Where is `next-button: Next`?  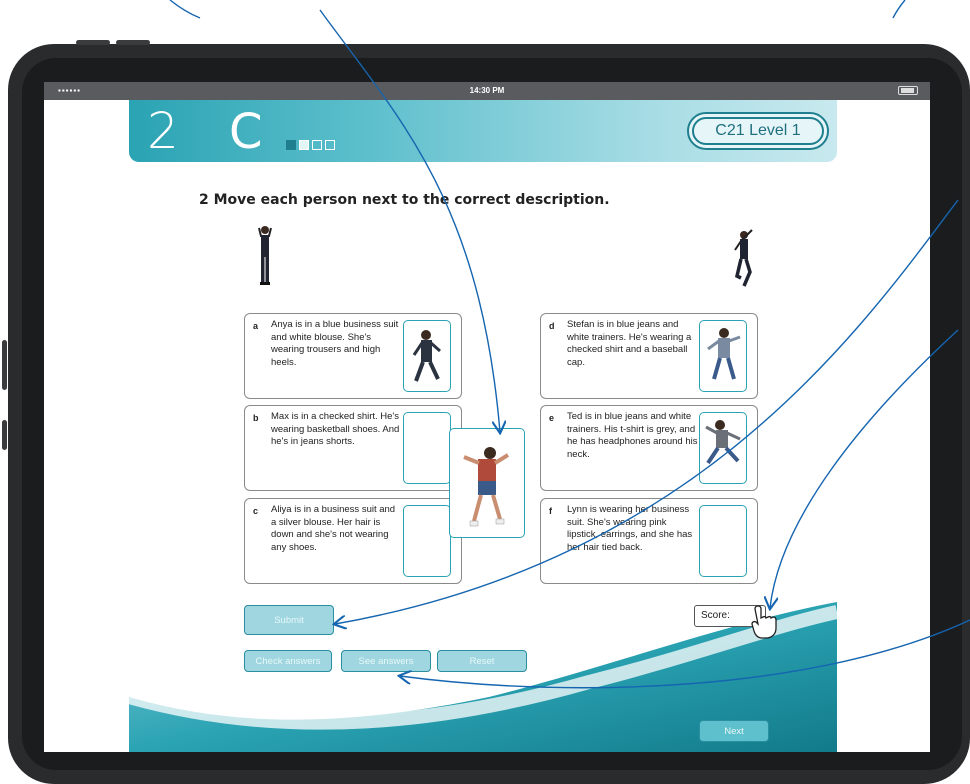 next-button: Next is located at coordinates (734, 731).